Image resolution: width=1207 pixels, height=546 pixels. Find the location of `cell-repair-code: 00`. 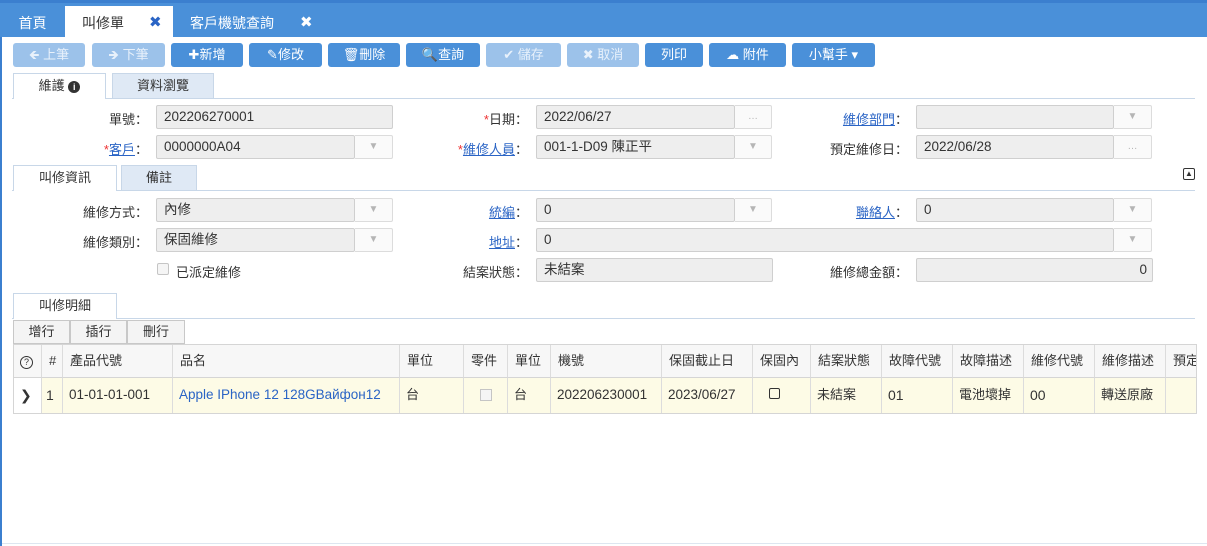

cell-repair-code: 00 is located at coordinates (1059, 395).